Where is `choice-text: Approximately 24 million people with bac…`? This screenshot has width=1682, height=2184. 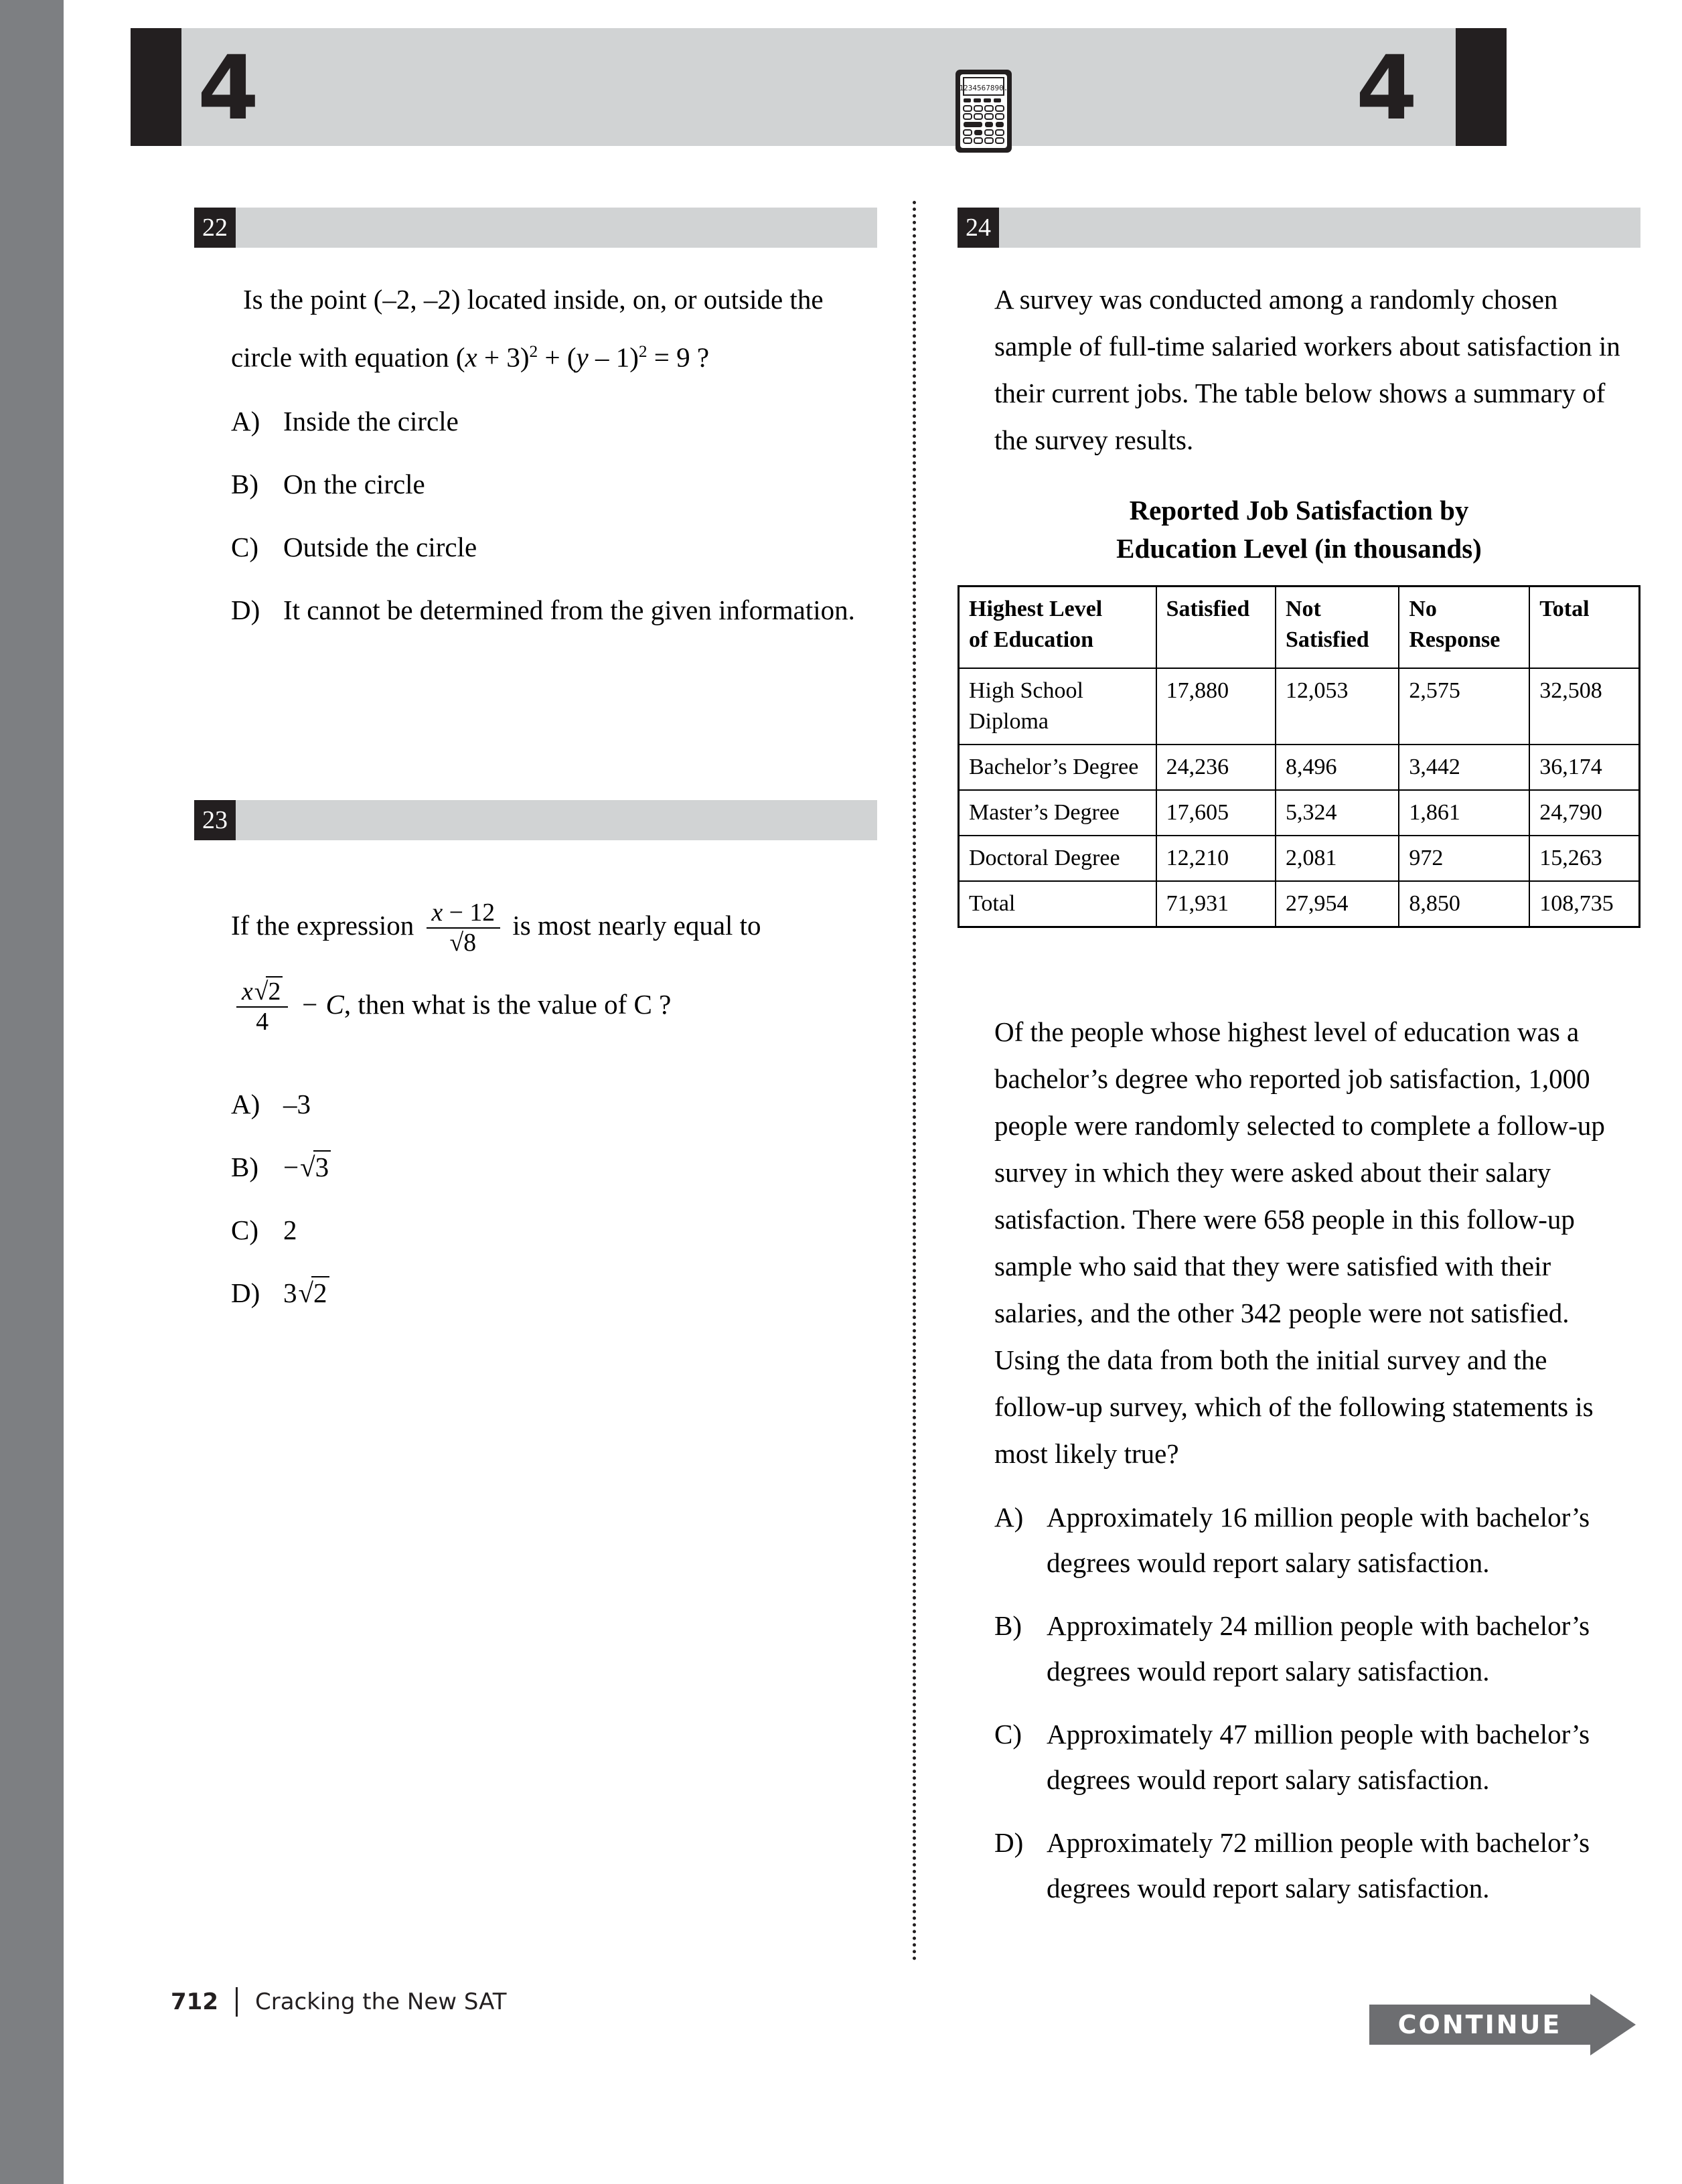 choice-text: Approximately 24 million people with bac… is located at coordinates (1318, 1648).